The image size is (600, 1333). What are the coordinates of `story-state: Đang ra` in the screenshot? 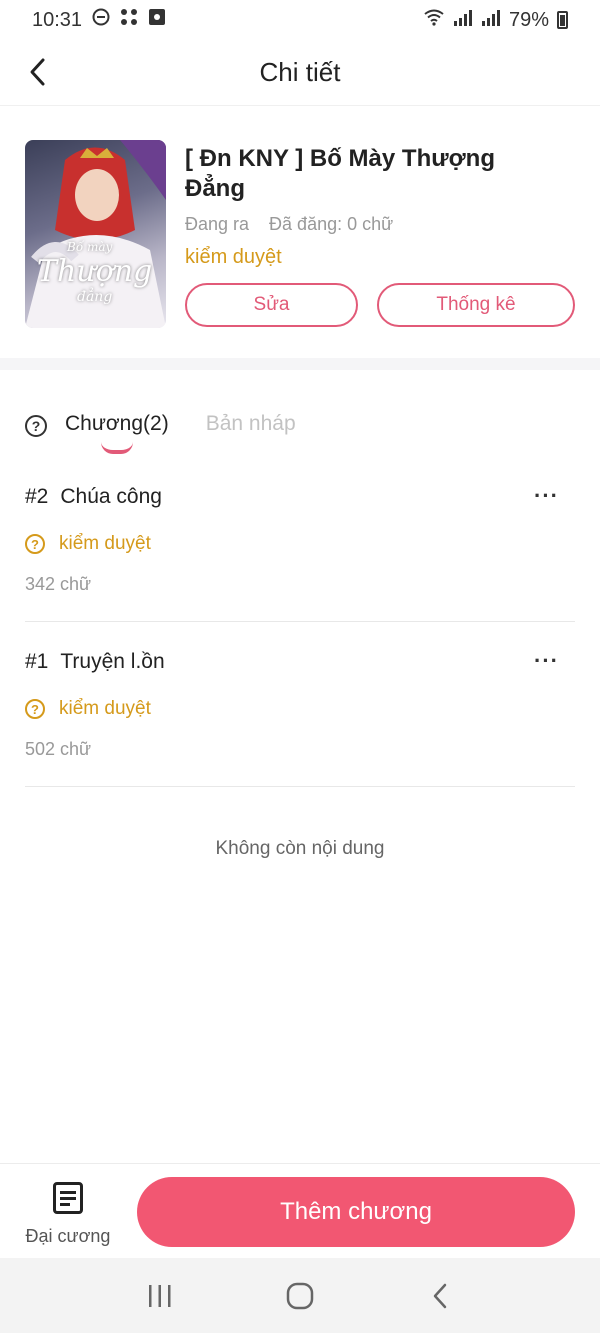 It's located at (217, 224).